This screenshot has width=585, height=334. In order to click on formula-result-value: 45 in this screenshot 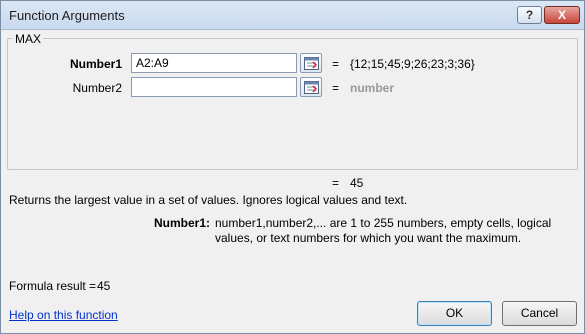, I will do `click(104, 286)`.